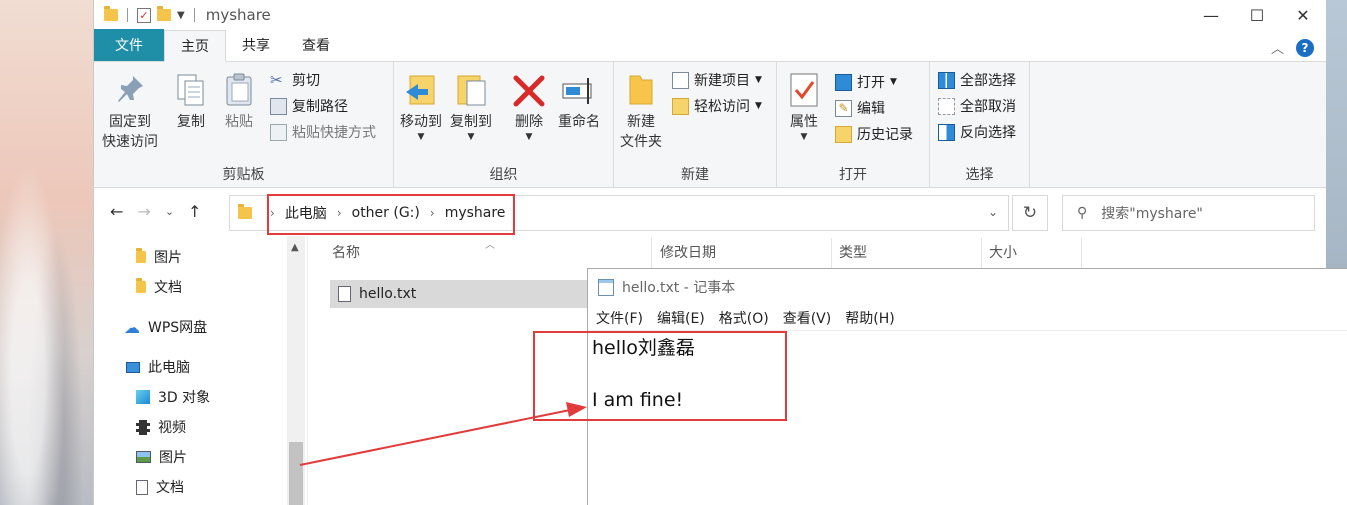  I want to click on tab-view: 查看, so click(316, 45).